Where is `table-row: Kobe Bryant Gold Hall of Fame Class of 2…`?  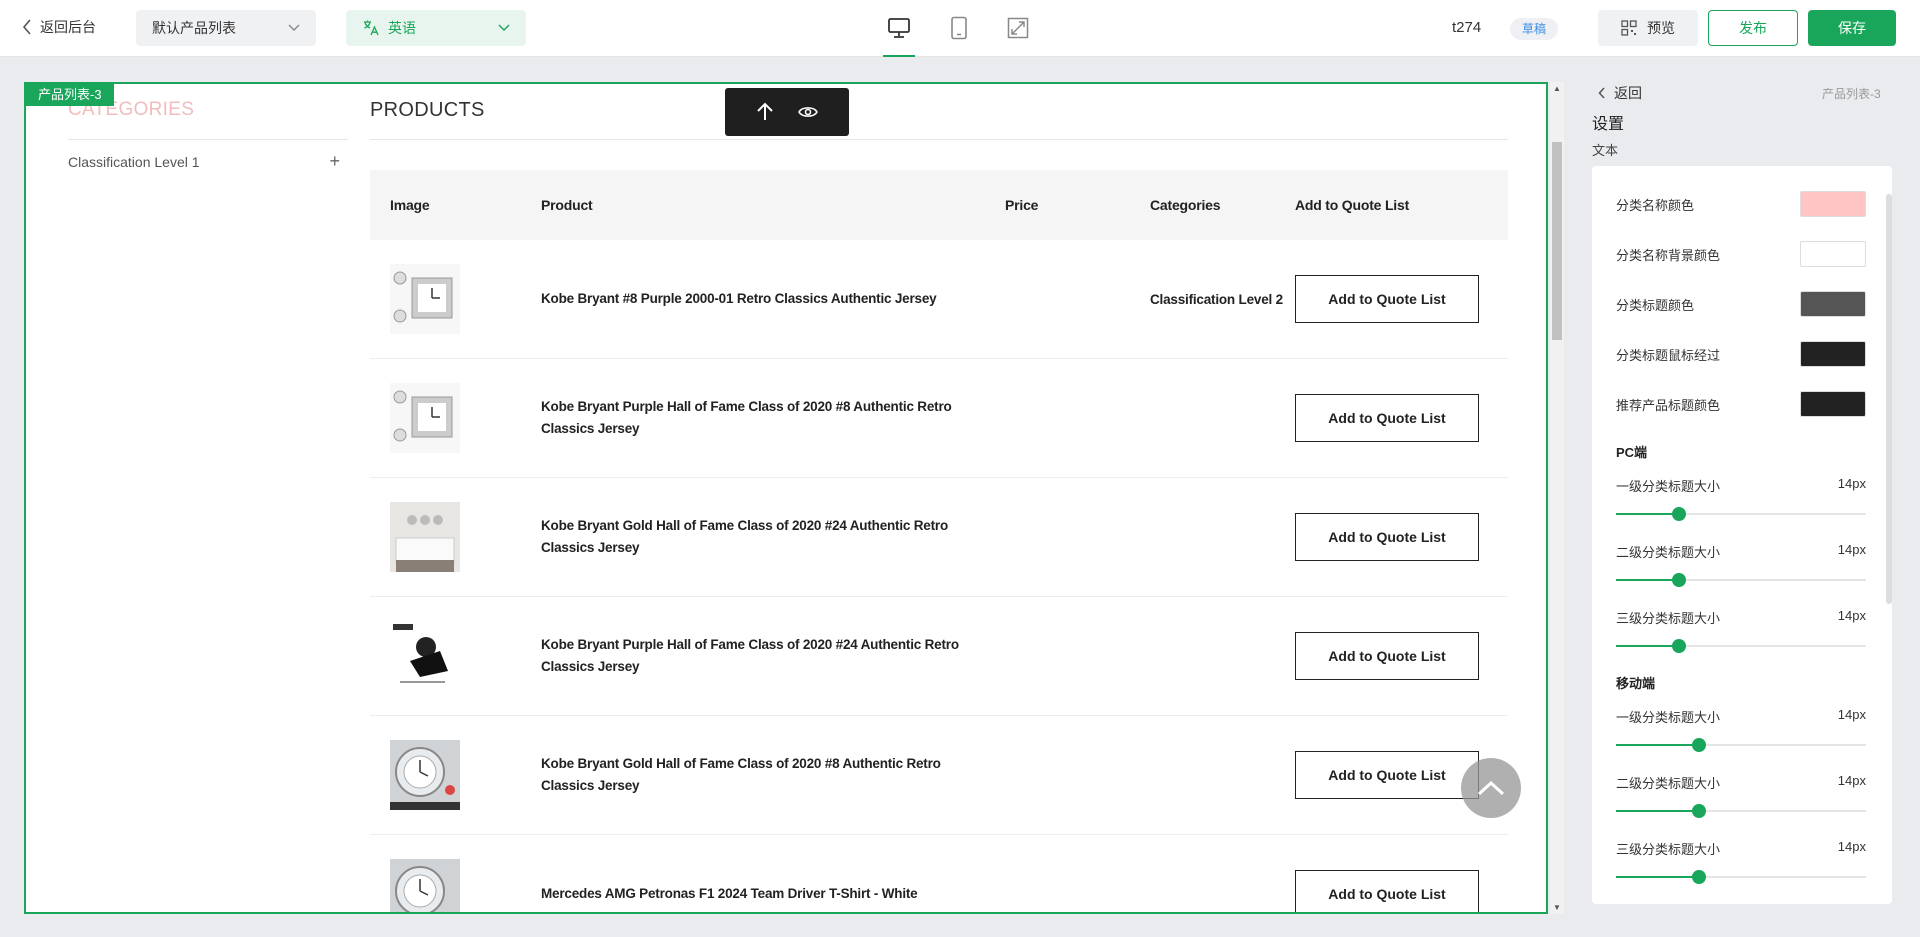
table-row: Kobe Bryant Gold Hall of Fame Class of 2… is located at coordinates (939, 537).